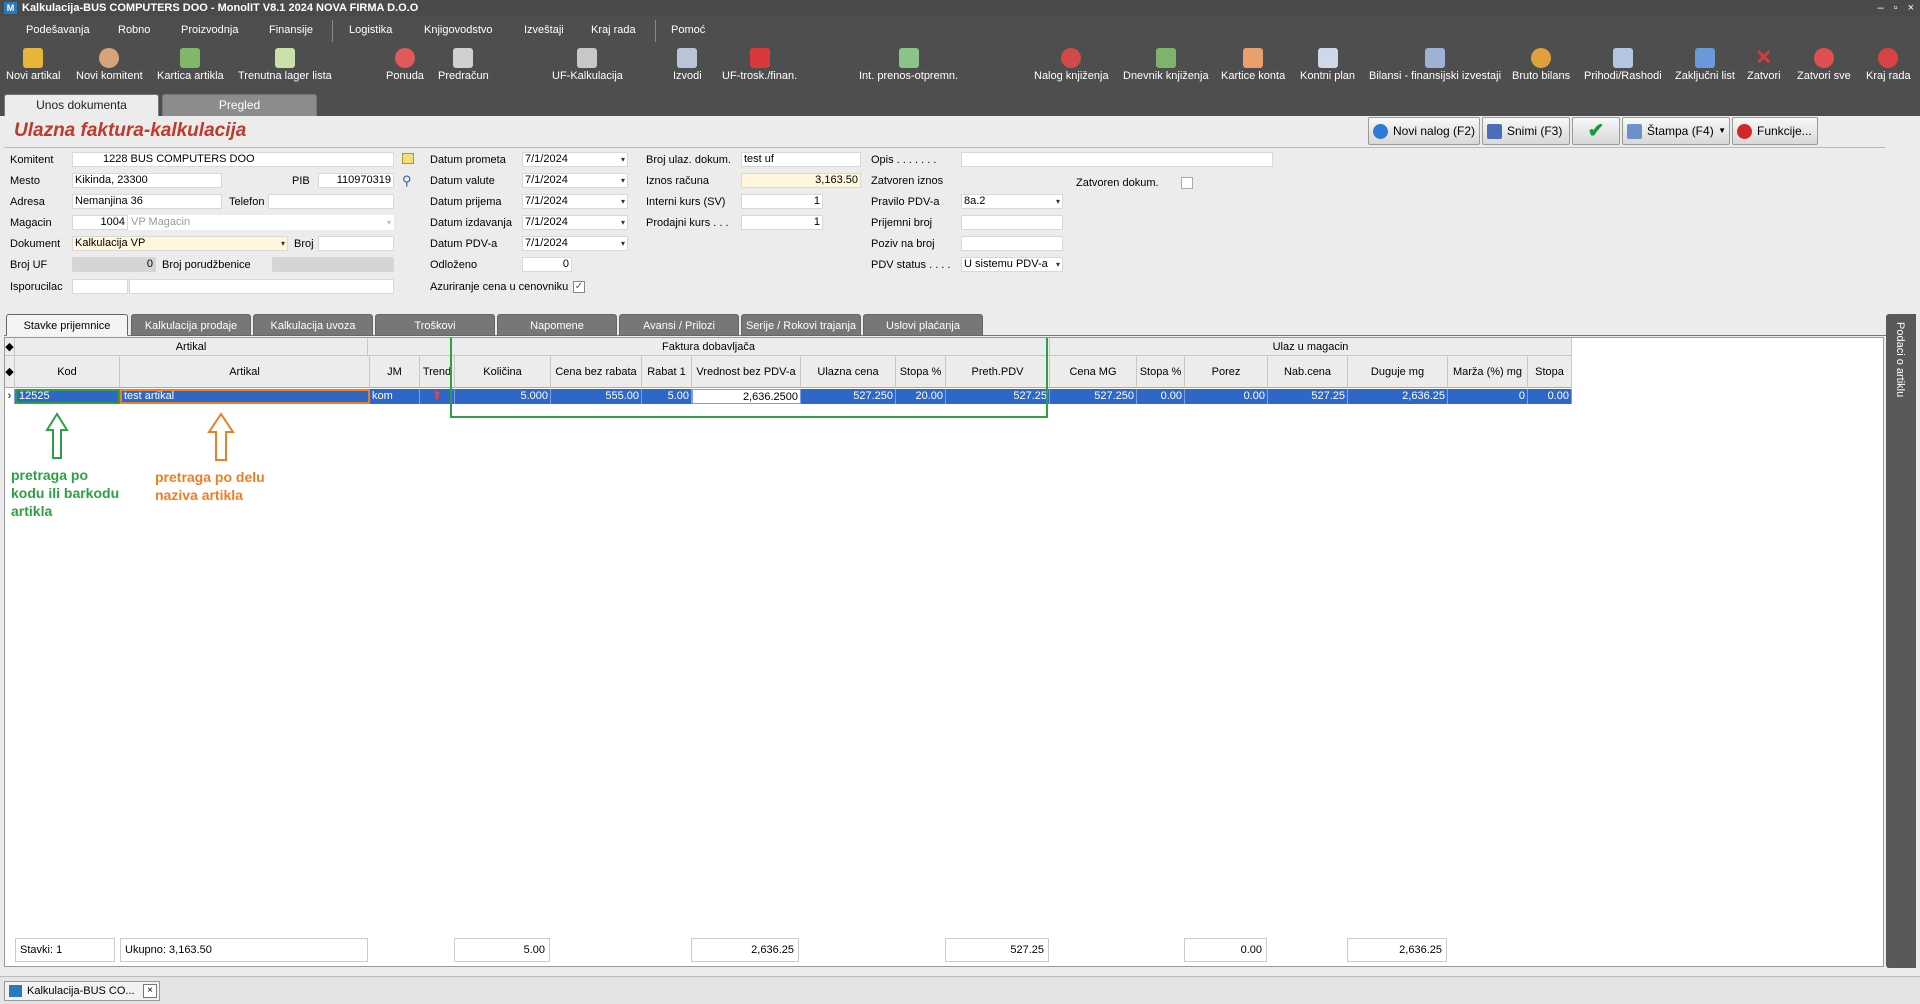 Image resolution: width=1920 pixels, height=1004 pixels. I want to click on cell-duguje-mg: 2,636.25, so click(1398, 396).